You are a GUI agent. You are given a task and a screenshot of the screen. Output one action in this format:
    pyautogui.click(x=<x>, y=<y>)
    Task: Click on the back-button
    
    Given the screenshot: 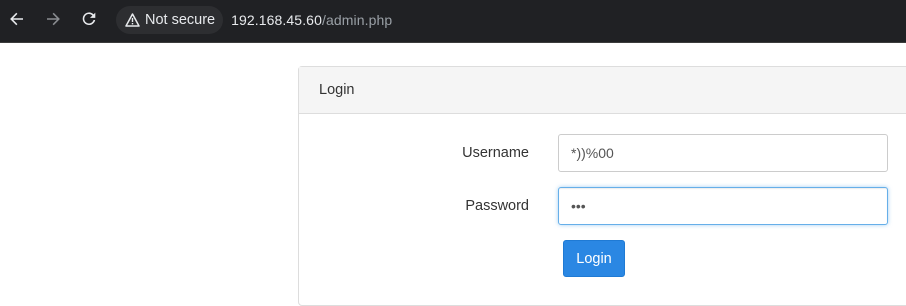 What is the action you would take?
    pyautogui.click(x=17, y=19)
    